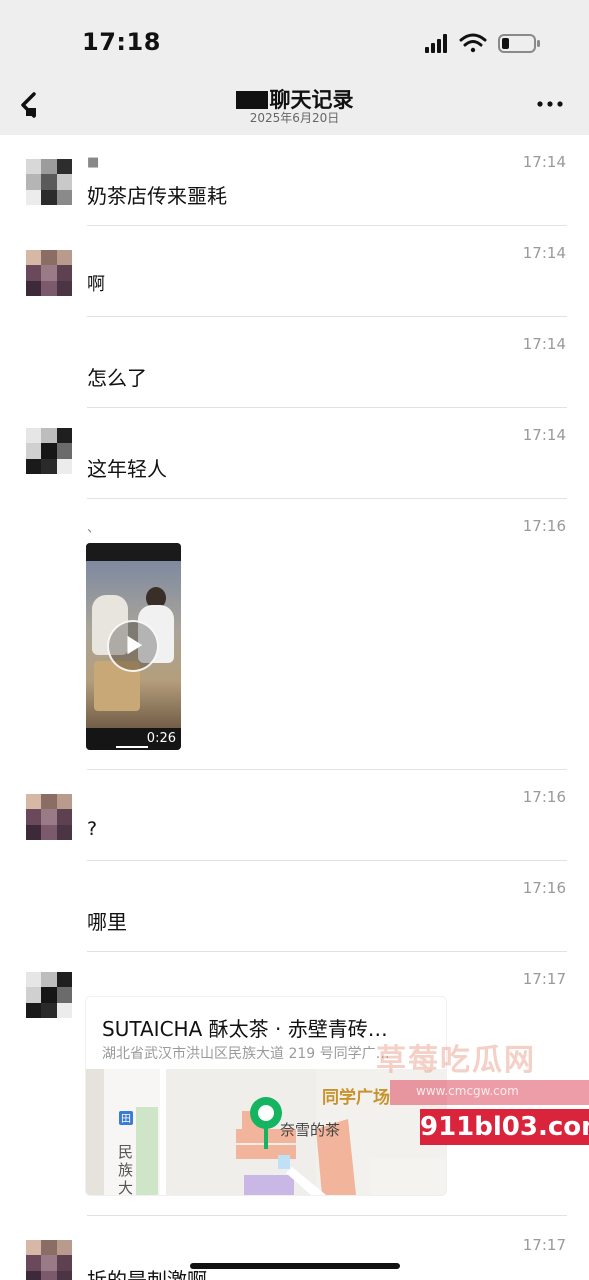 The image size is (589, 1280). What do you see at coordinates (294, 271) in the screenshot?
I see `list-item: 17:14 啊` at bounding box center [294, 271].